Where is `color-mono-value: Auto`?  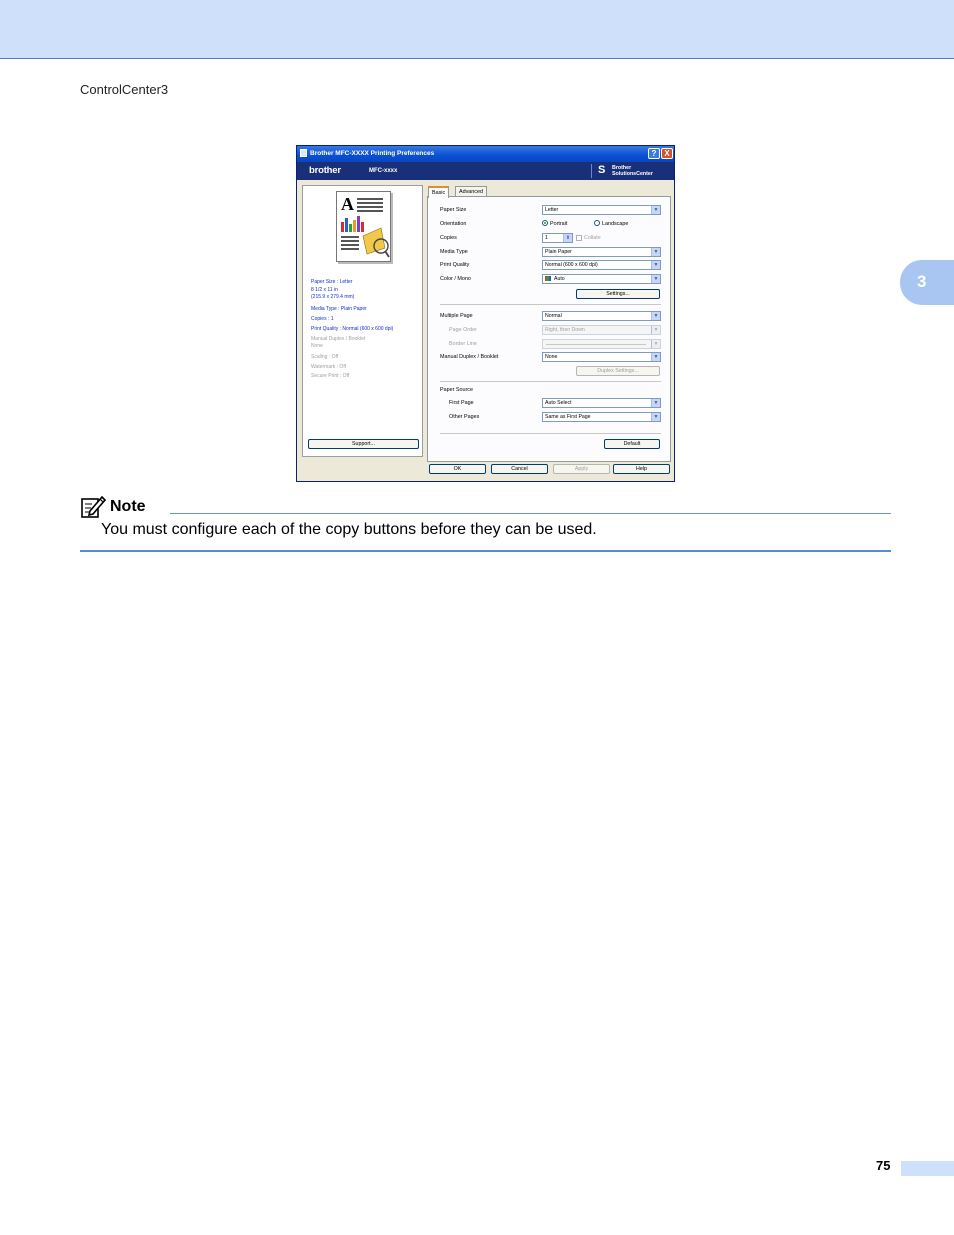 color-mono-value: Auto is located at coordinates (559, 279).